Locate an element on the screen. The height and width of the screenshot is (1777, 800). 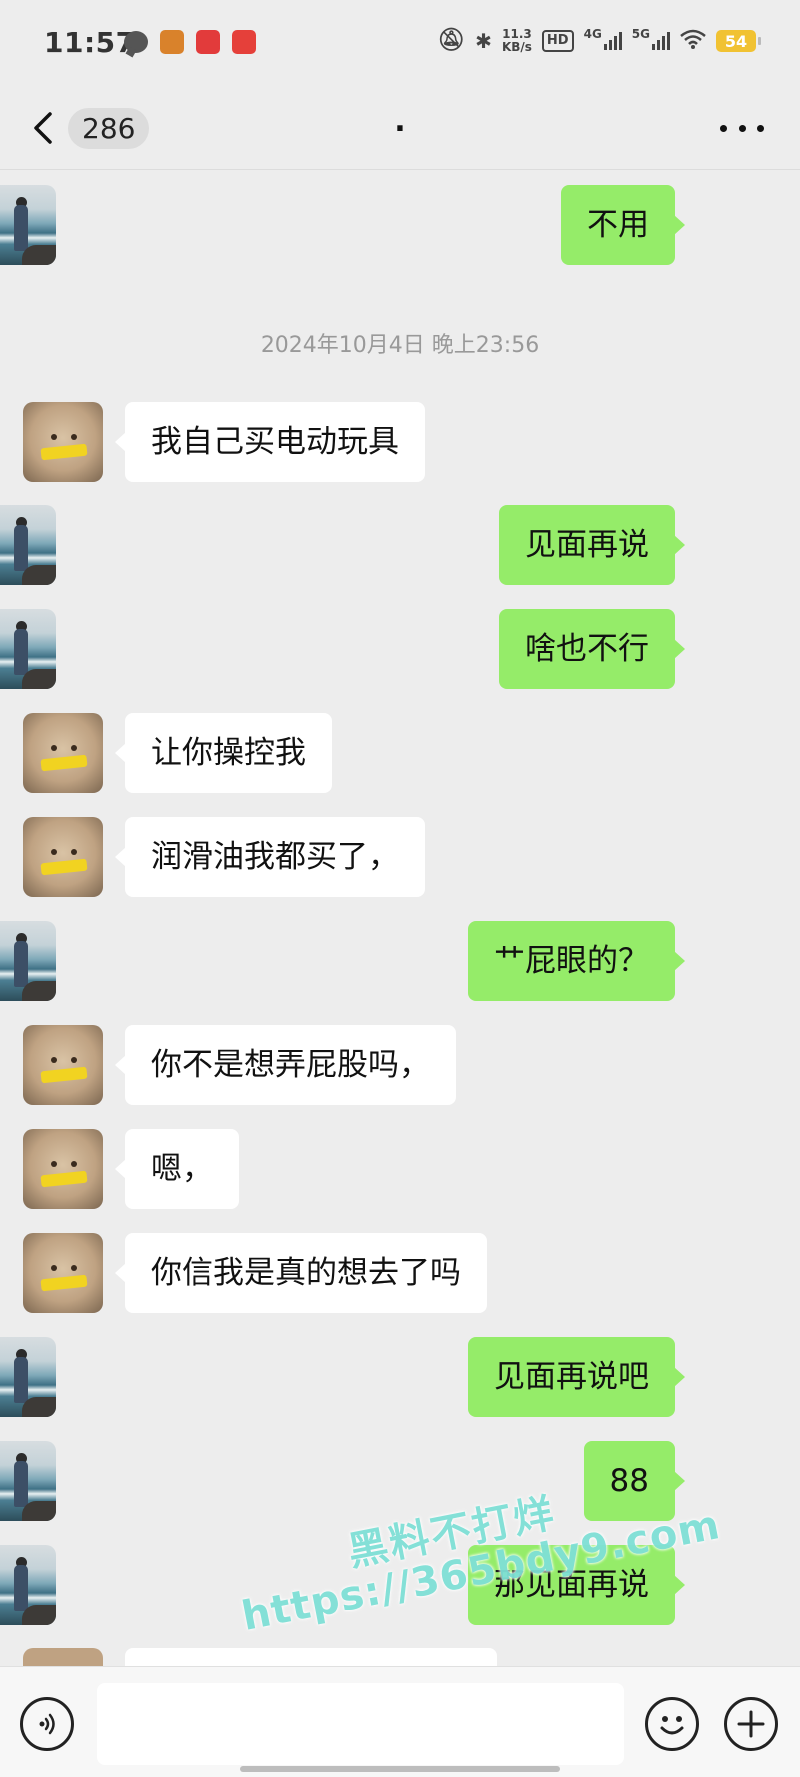
sent-message-bubble: 艹屁眼的？ is located at coordinates (576, 961).